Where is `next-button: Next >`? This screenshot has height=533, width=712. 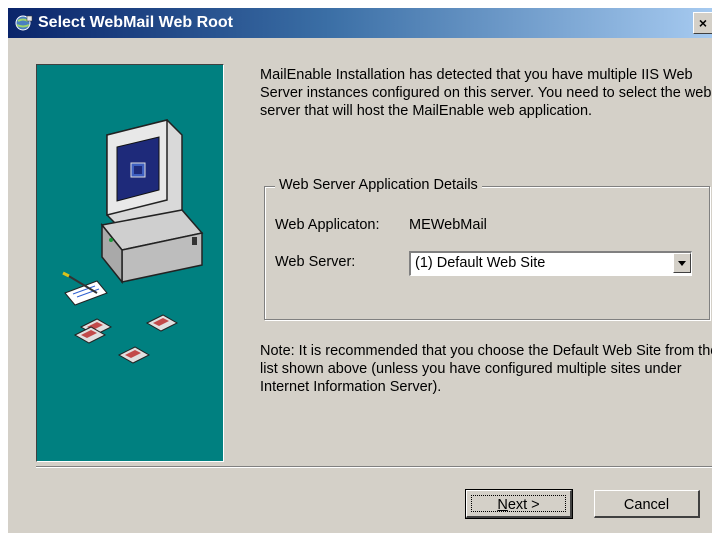
next-button: Next > is located at coordinates (519, 504).